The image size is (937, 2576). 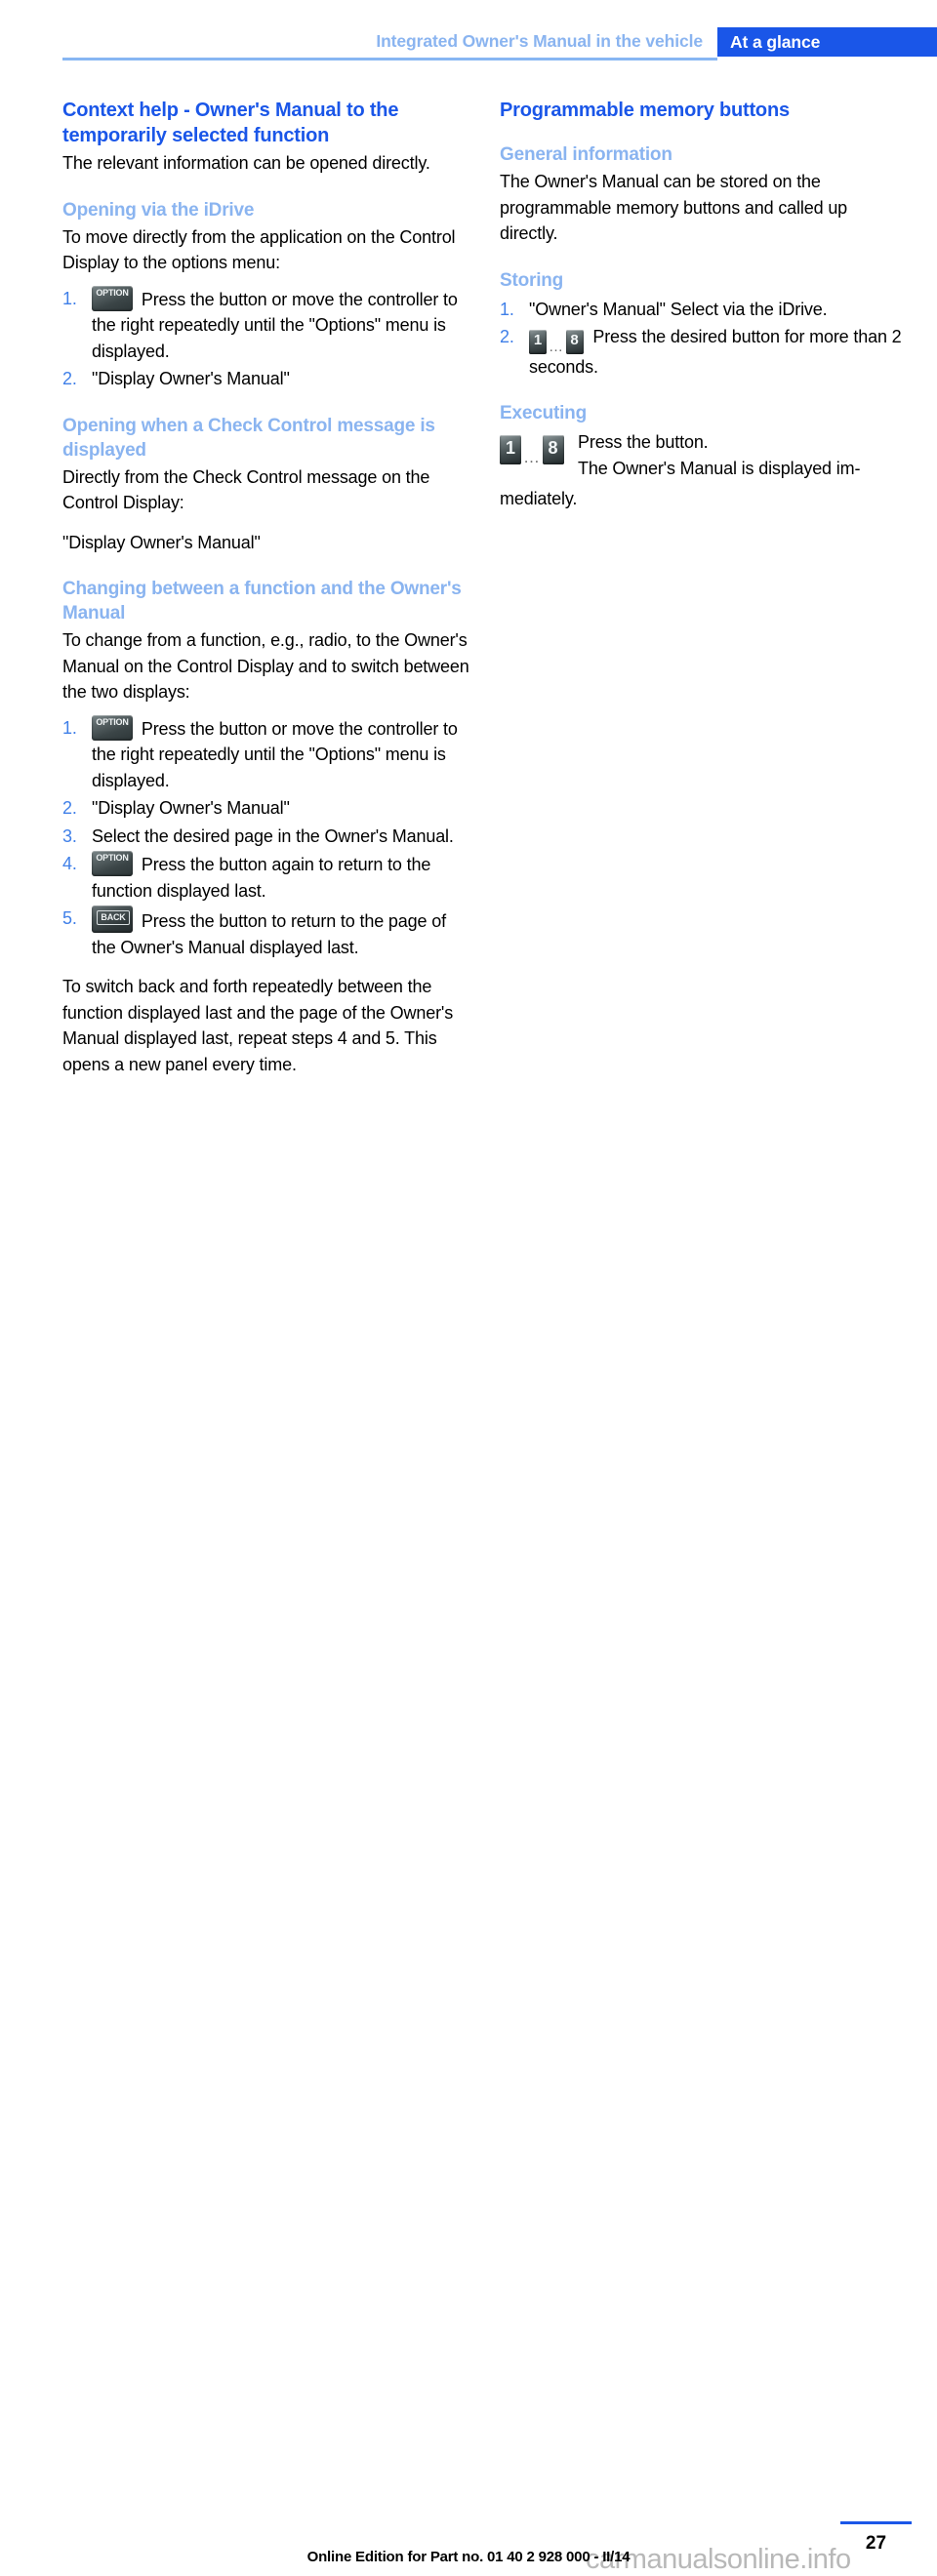 What do you see at coordinates (69, 863) in the screenshot?
I see `step-number: 4.` at bounding box center [69, 863].